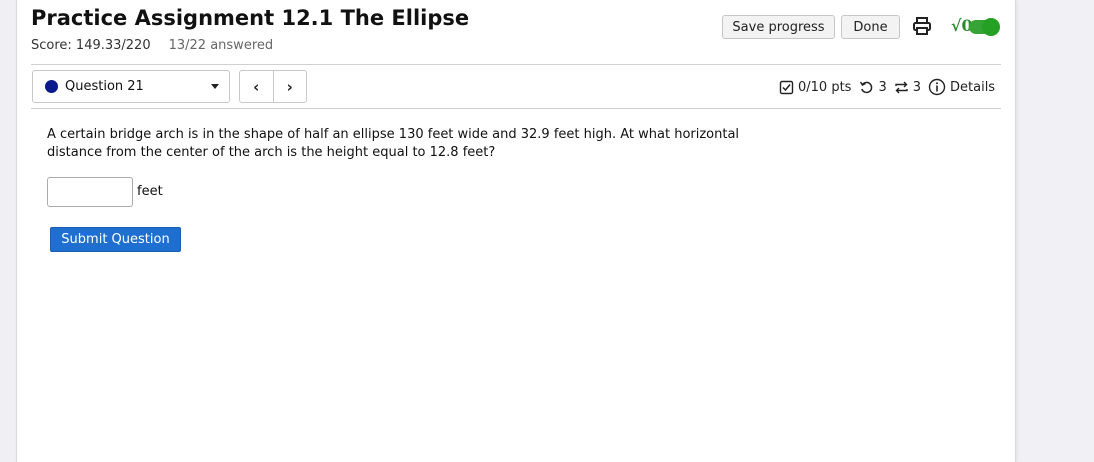 This screenshot has width=1094, height=462. What do you see at coordinates (8, 231) in the screenshot?
I see `left-background` at bounding box center [8, 231].